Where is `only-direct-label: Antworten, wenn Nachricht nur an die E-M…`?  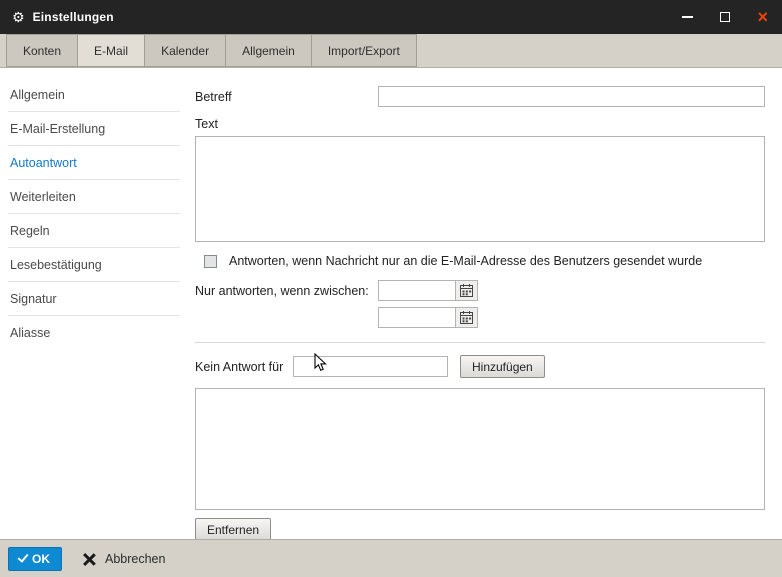 only-direct-label: Antworten, wenn Nachricht nur an die E-M… is located at coordinates (466, 261).